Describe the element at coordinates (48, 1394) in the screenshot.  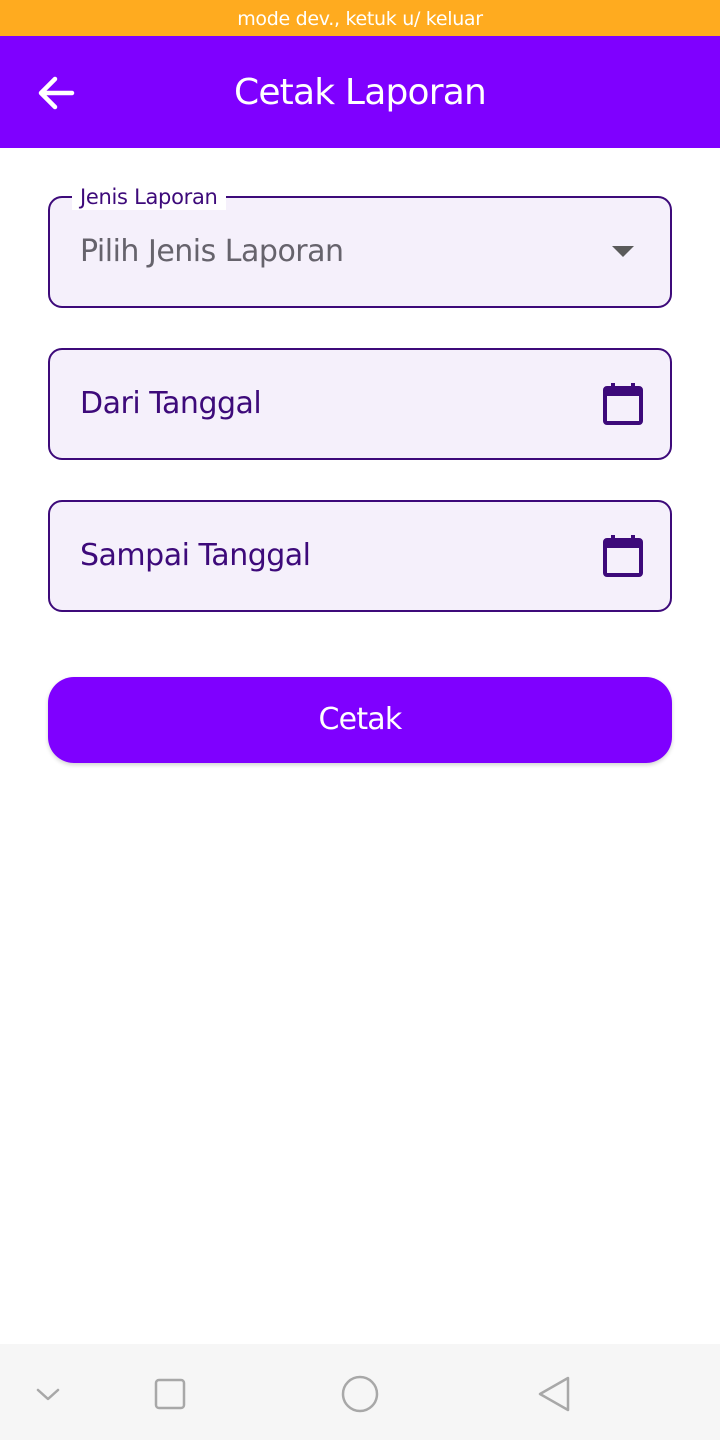
I see `collapse-chevron-icon` at that location.